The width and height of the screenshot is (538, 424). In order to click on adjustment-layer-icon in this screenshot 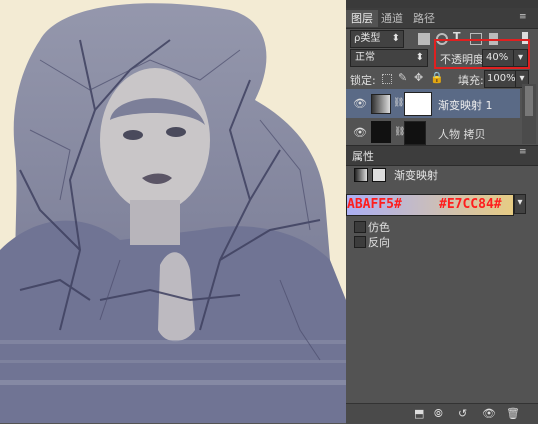, I will do `click(381, 104)`.